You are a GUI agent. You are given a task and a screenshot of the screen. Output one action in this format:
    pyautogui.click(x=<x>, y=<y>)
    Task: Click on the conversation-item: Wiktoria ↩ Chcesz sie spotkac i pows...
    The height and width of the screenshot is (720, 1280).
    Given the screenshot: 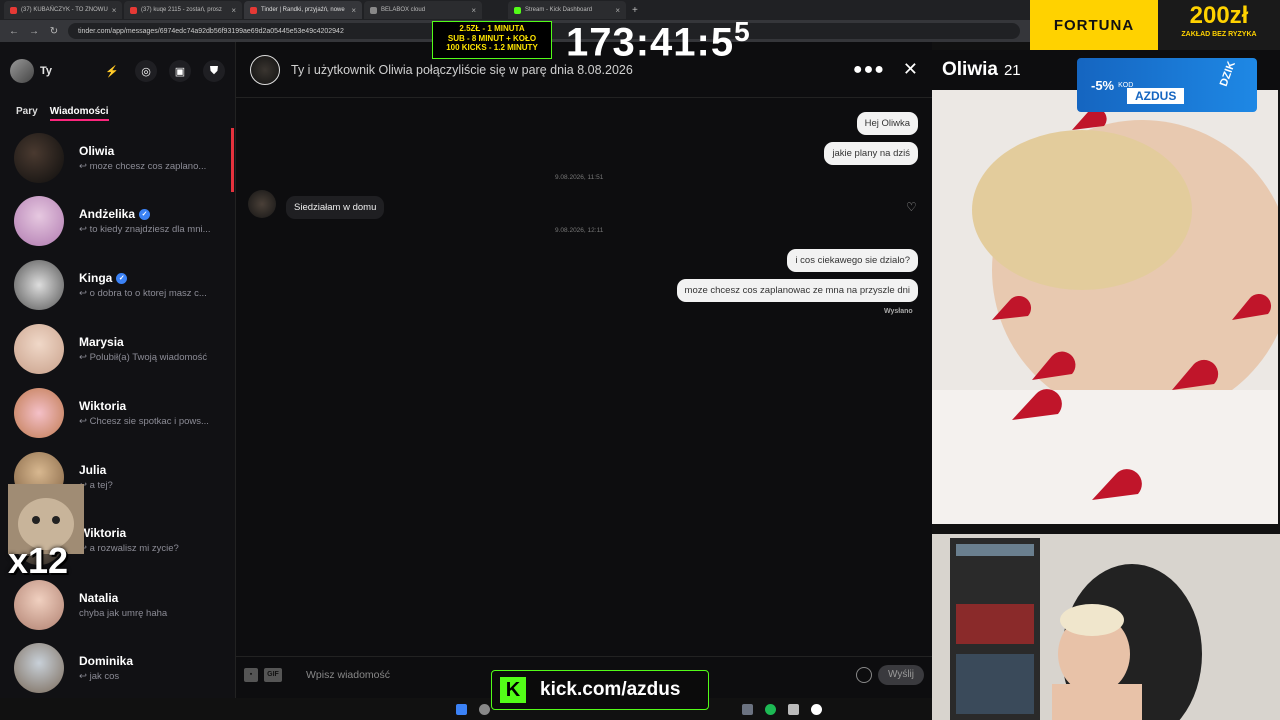 What is the action you would take?
    pyautogui.click(x=117, y=413)
    